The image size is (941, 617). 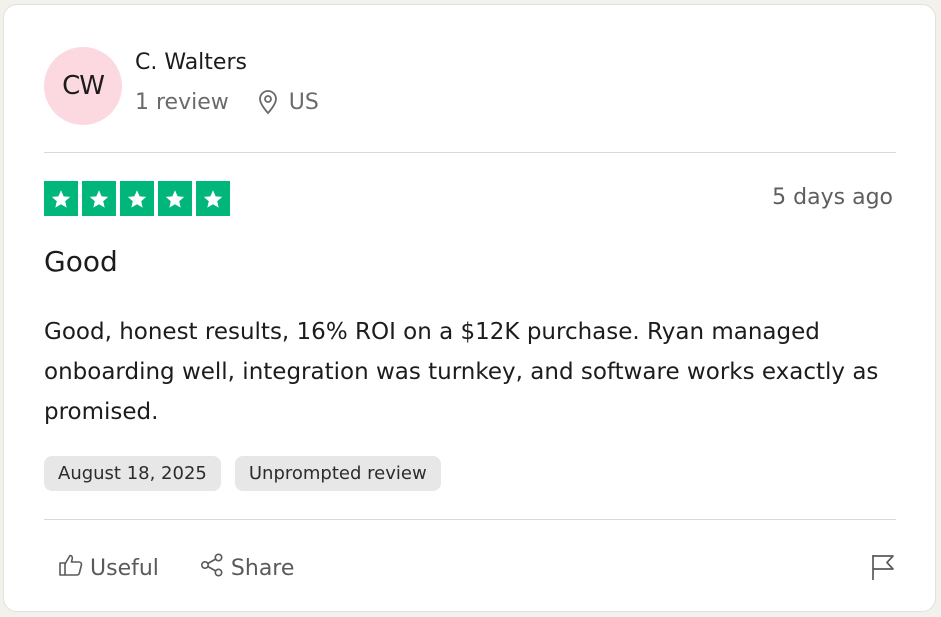 What do you see at coordinates (262, 568) in the screenshot?
I see `share-label: Share` at bounding box center [262, 568].